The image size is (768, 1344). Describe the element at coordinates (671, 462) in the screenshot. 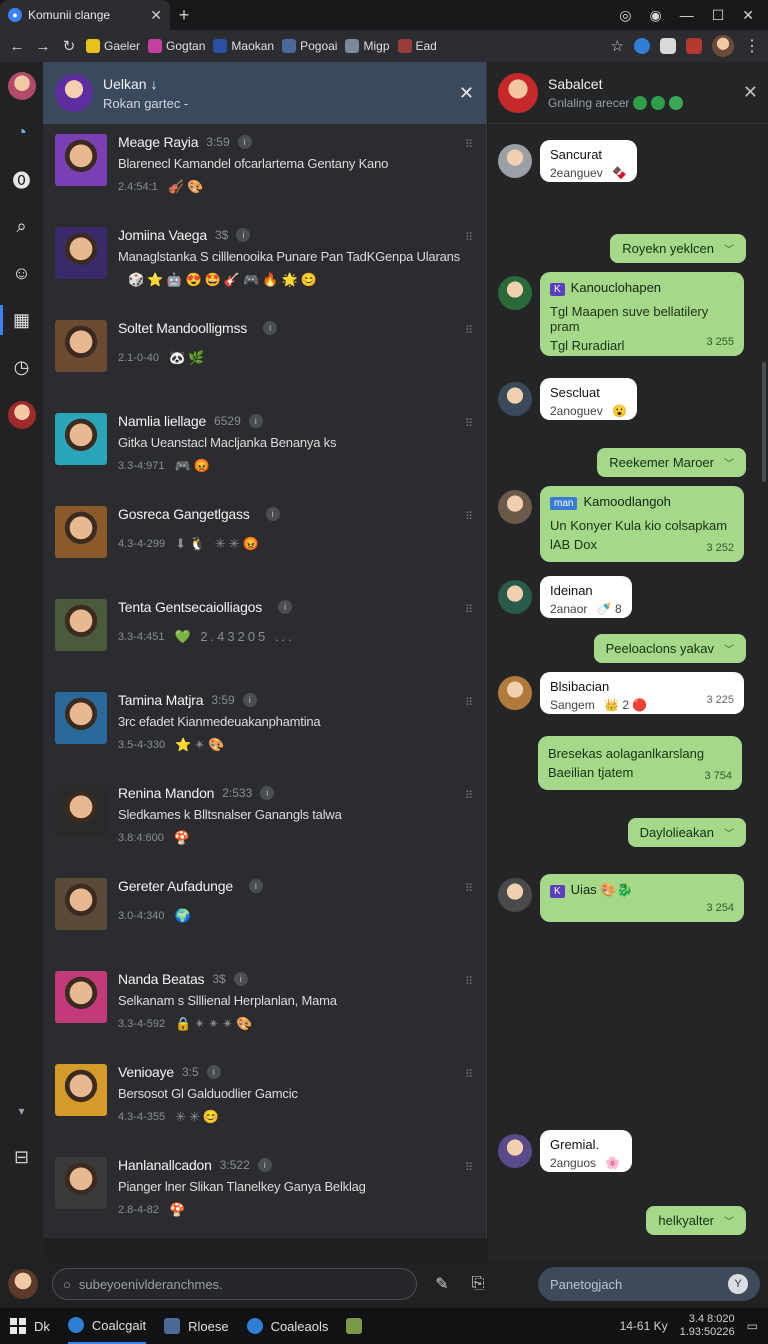

I see `outgoing-bubble: Reekemer Maroer ﹀` at that location.